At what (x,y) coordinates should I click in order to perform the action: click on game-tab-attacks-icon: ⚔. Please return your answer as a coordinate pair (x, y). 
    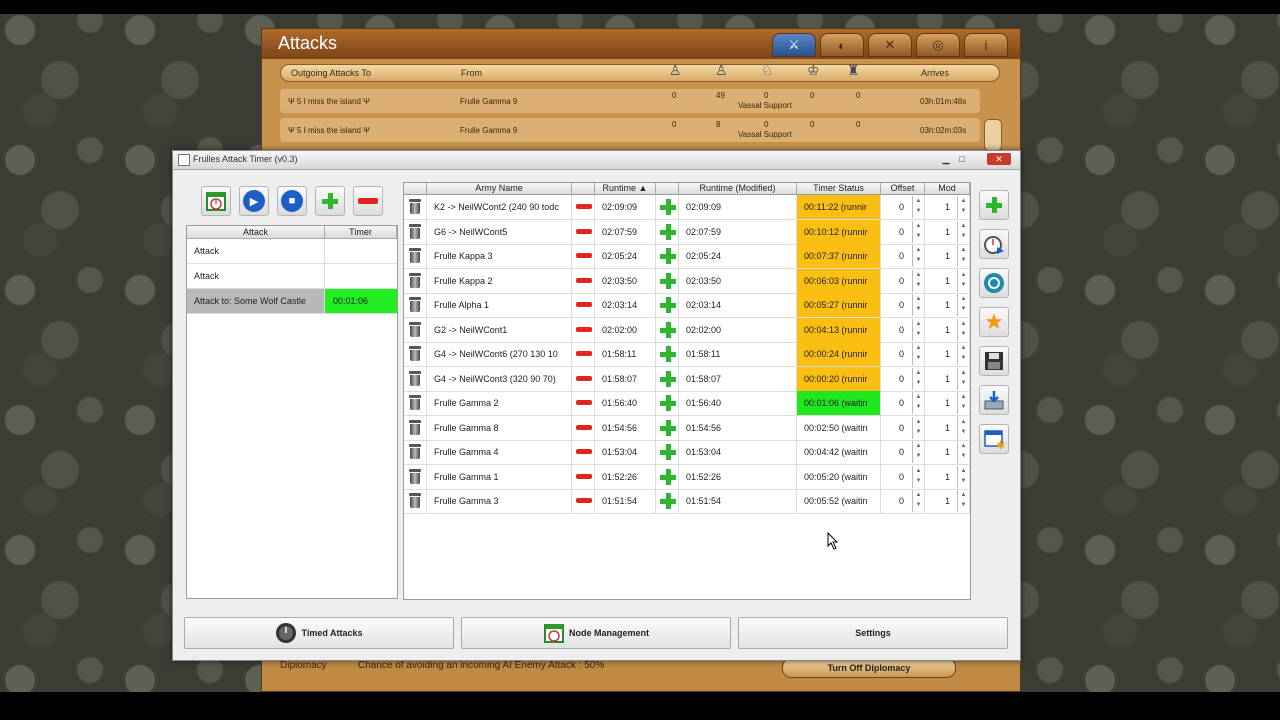
    Looking at the image, I should click on (794, 45).